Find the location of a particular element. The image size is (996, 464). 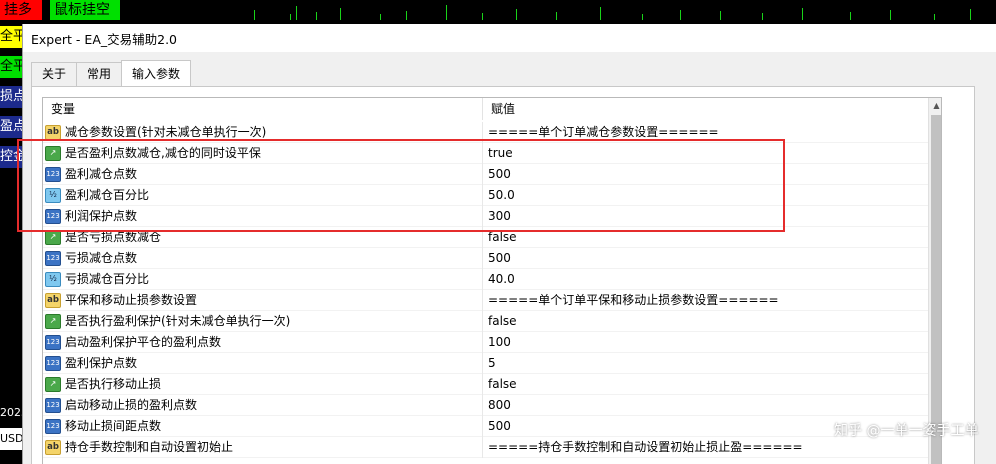

variable-name: 盈利保护点数 is located at coordinates (101, 362).